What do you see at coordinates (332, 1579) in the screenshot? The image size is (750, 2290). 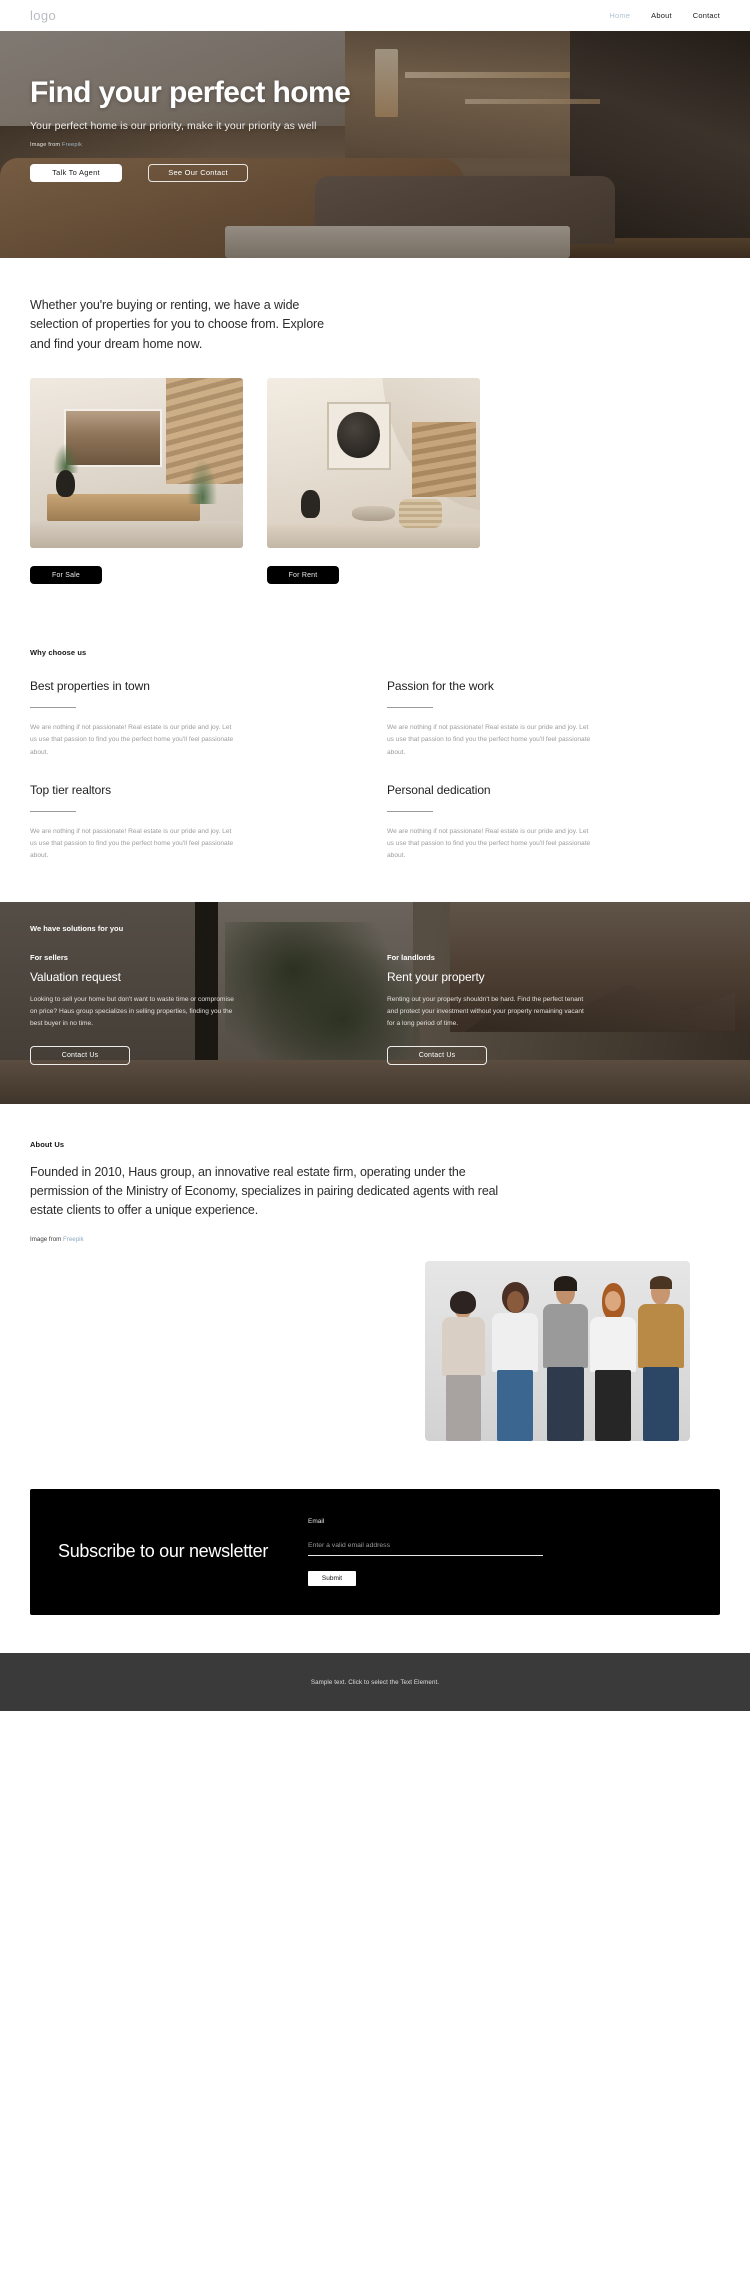 I see `submit-button: Submit` at bounding box center [332, 1579].